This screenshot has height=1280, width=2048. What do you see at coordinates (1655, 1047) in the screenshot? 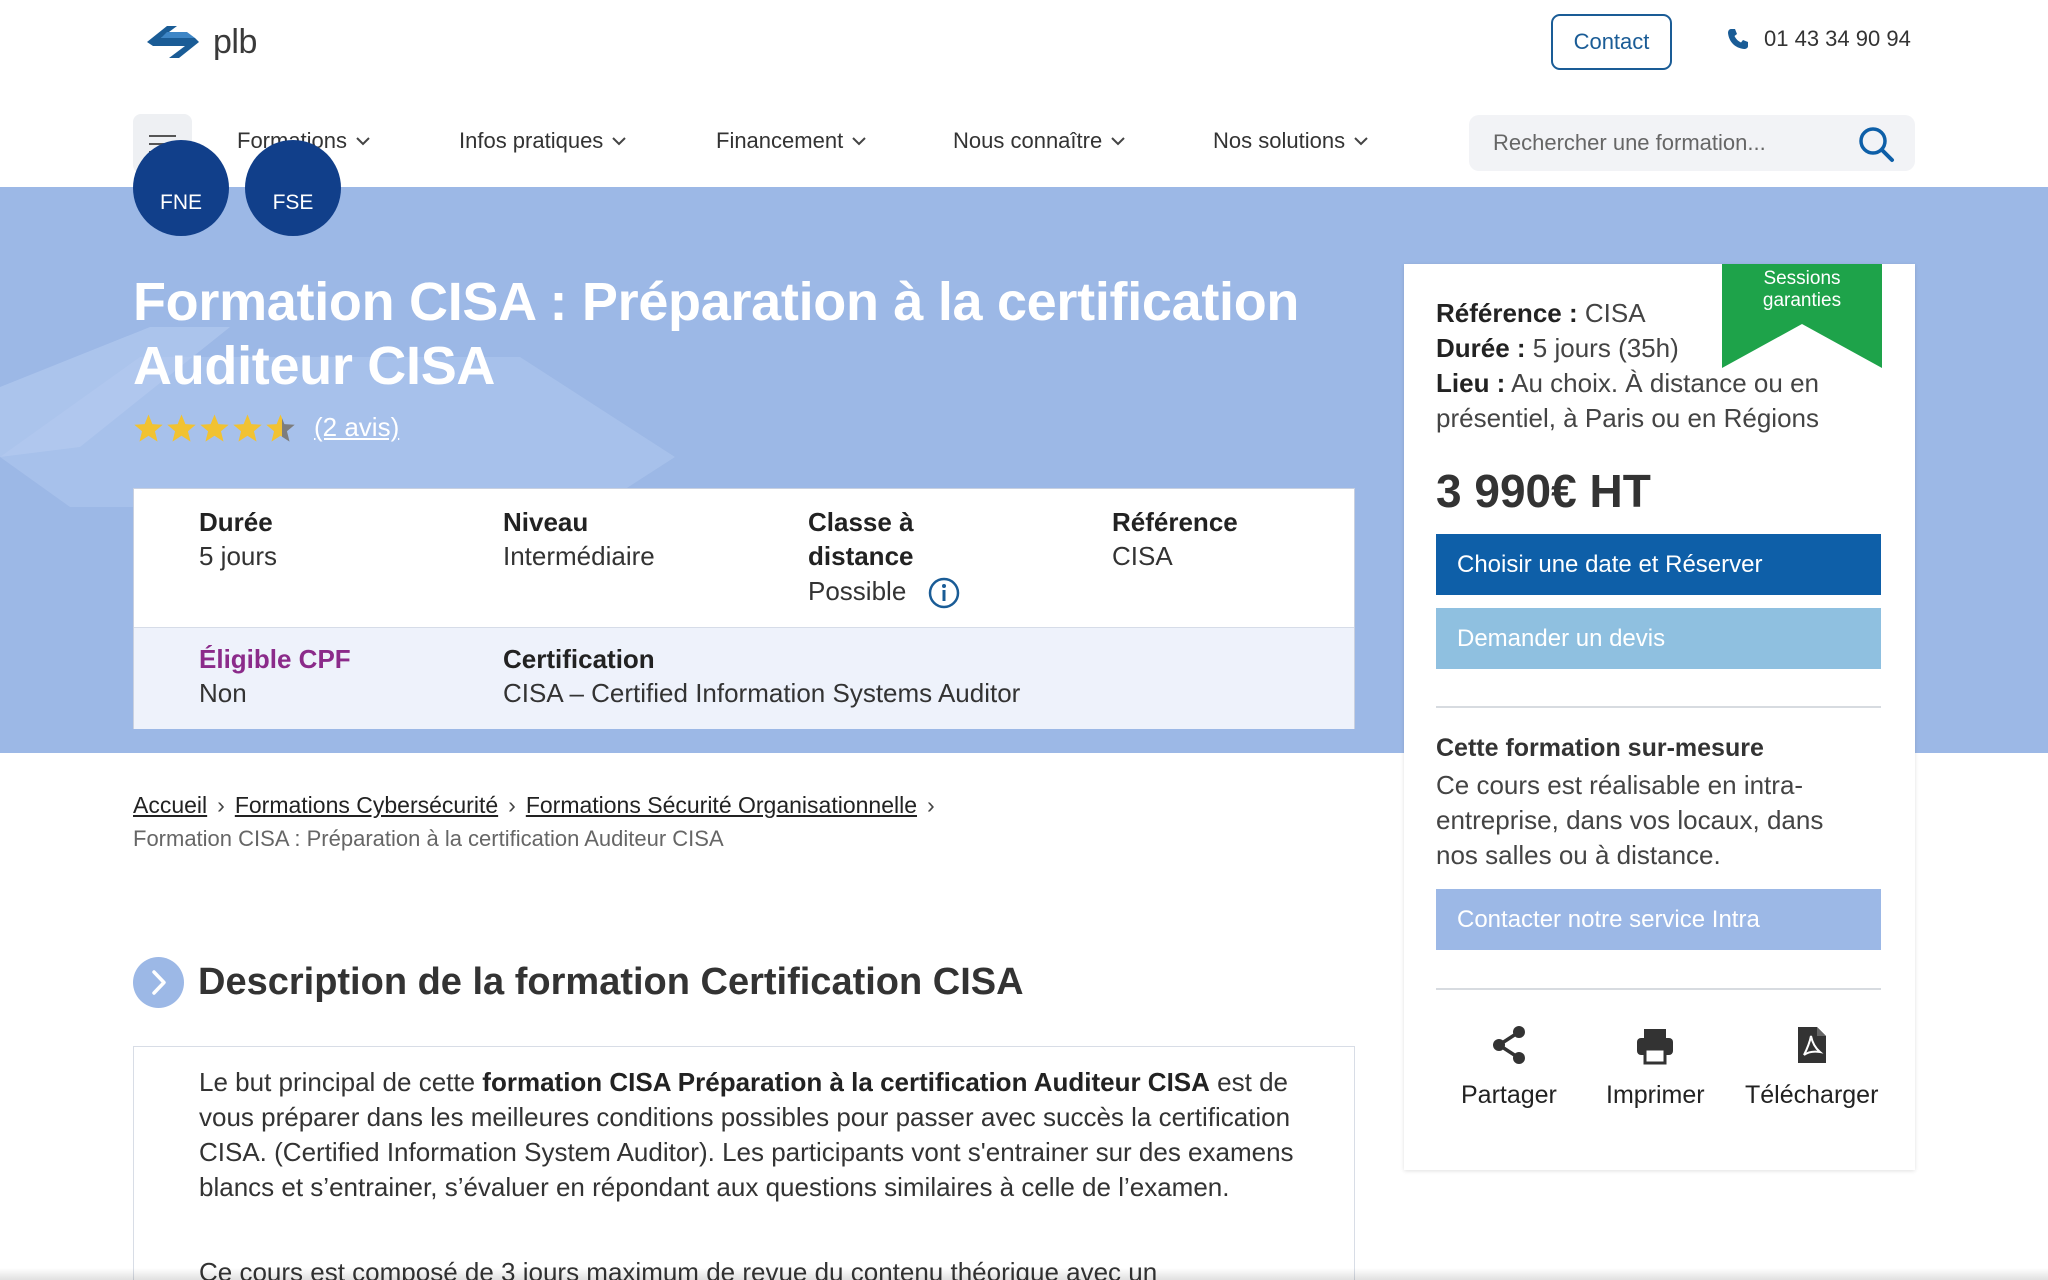
I see `print-icon` at bounding box center [1655, 1047].